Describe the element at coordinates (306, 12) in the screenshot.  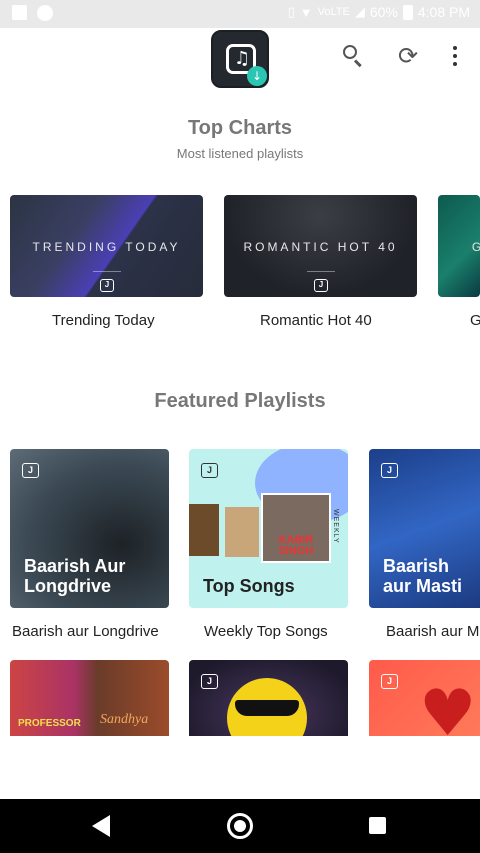
I see `wifi-icon: ▼` at that location.